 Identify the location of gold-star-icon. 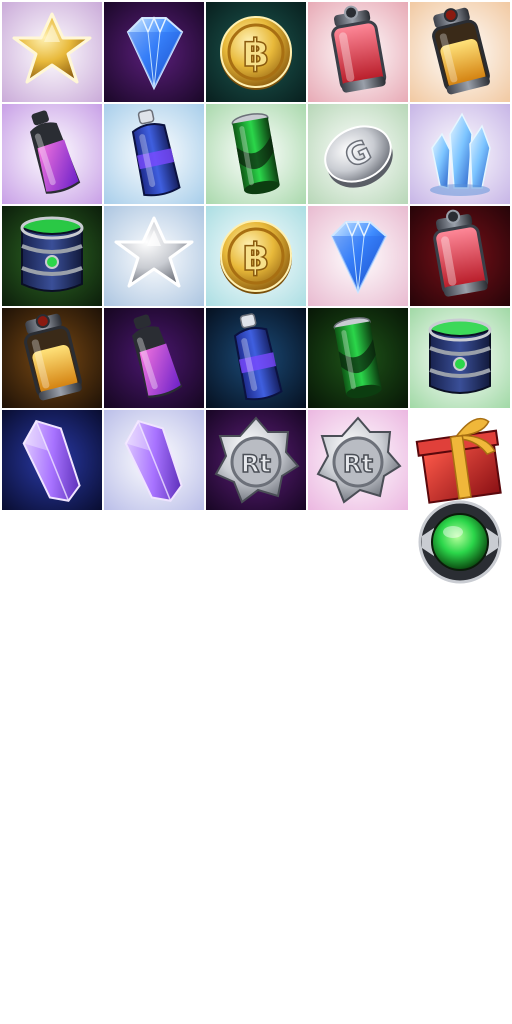
(52, 52).